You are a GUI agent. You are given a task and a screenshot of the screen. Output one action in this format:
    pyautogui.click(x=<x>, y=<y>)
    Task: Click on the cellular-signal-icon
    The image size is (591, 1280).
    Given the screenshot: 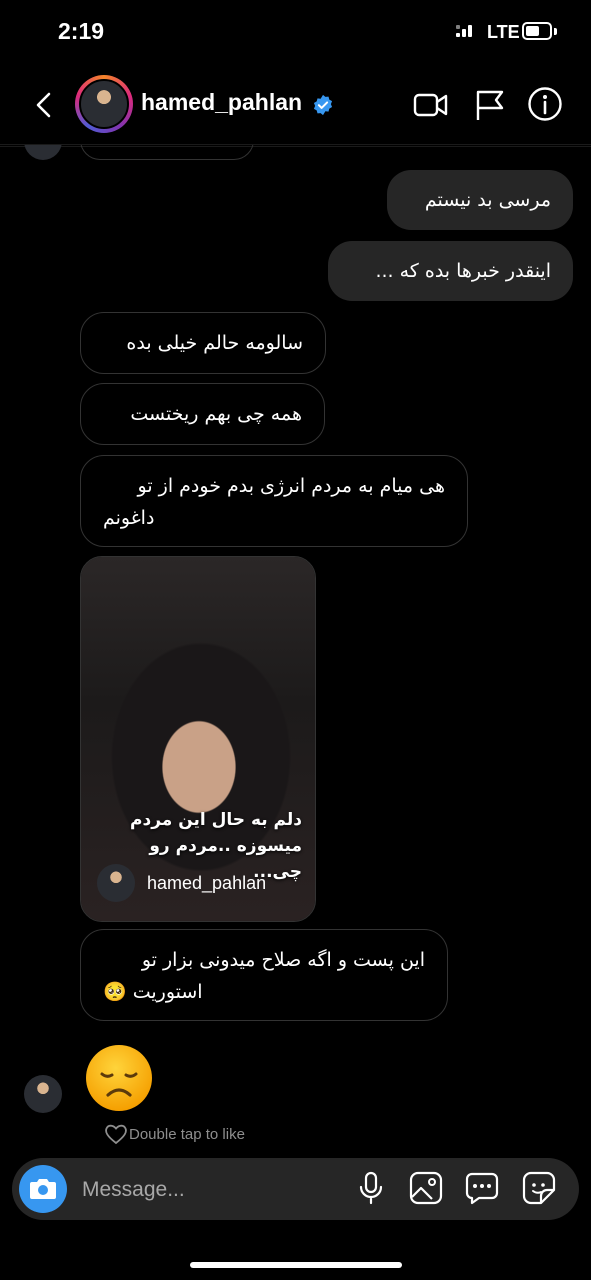 What is the action you would take?
    pyautogui.click(x=469, y=33)
    